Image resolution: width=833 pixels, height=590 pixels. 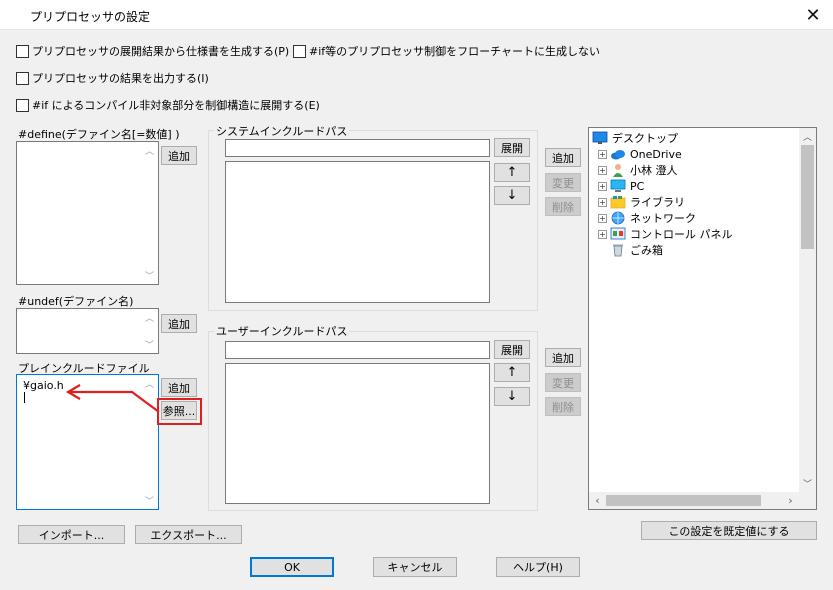 I want to click on gen-spec-label: プリプロセッサの展開結果から仕様書を生成する(P), so click(x=161, y=51).